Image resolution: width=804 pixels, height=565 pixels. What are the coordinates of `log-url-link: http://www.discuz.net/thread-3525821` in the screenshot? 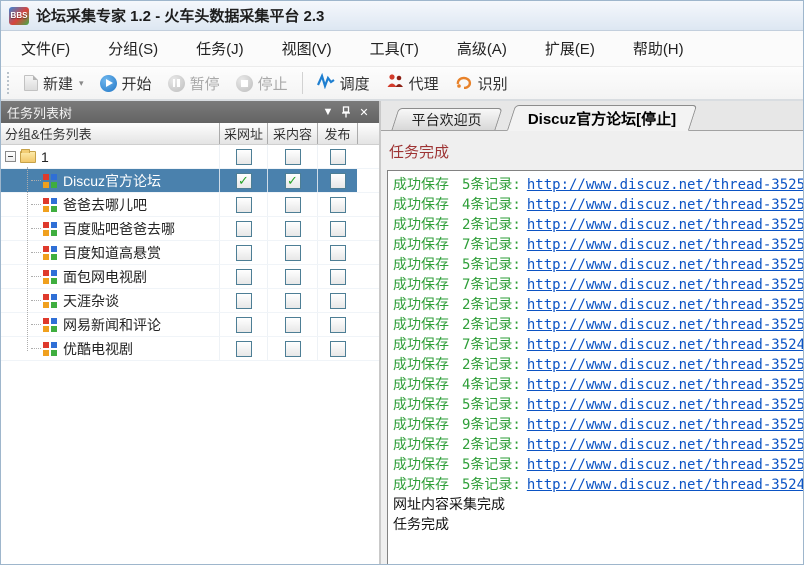 It's located at (665, 265).